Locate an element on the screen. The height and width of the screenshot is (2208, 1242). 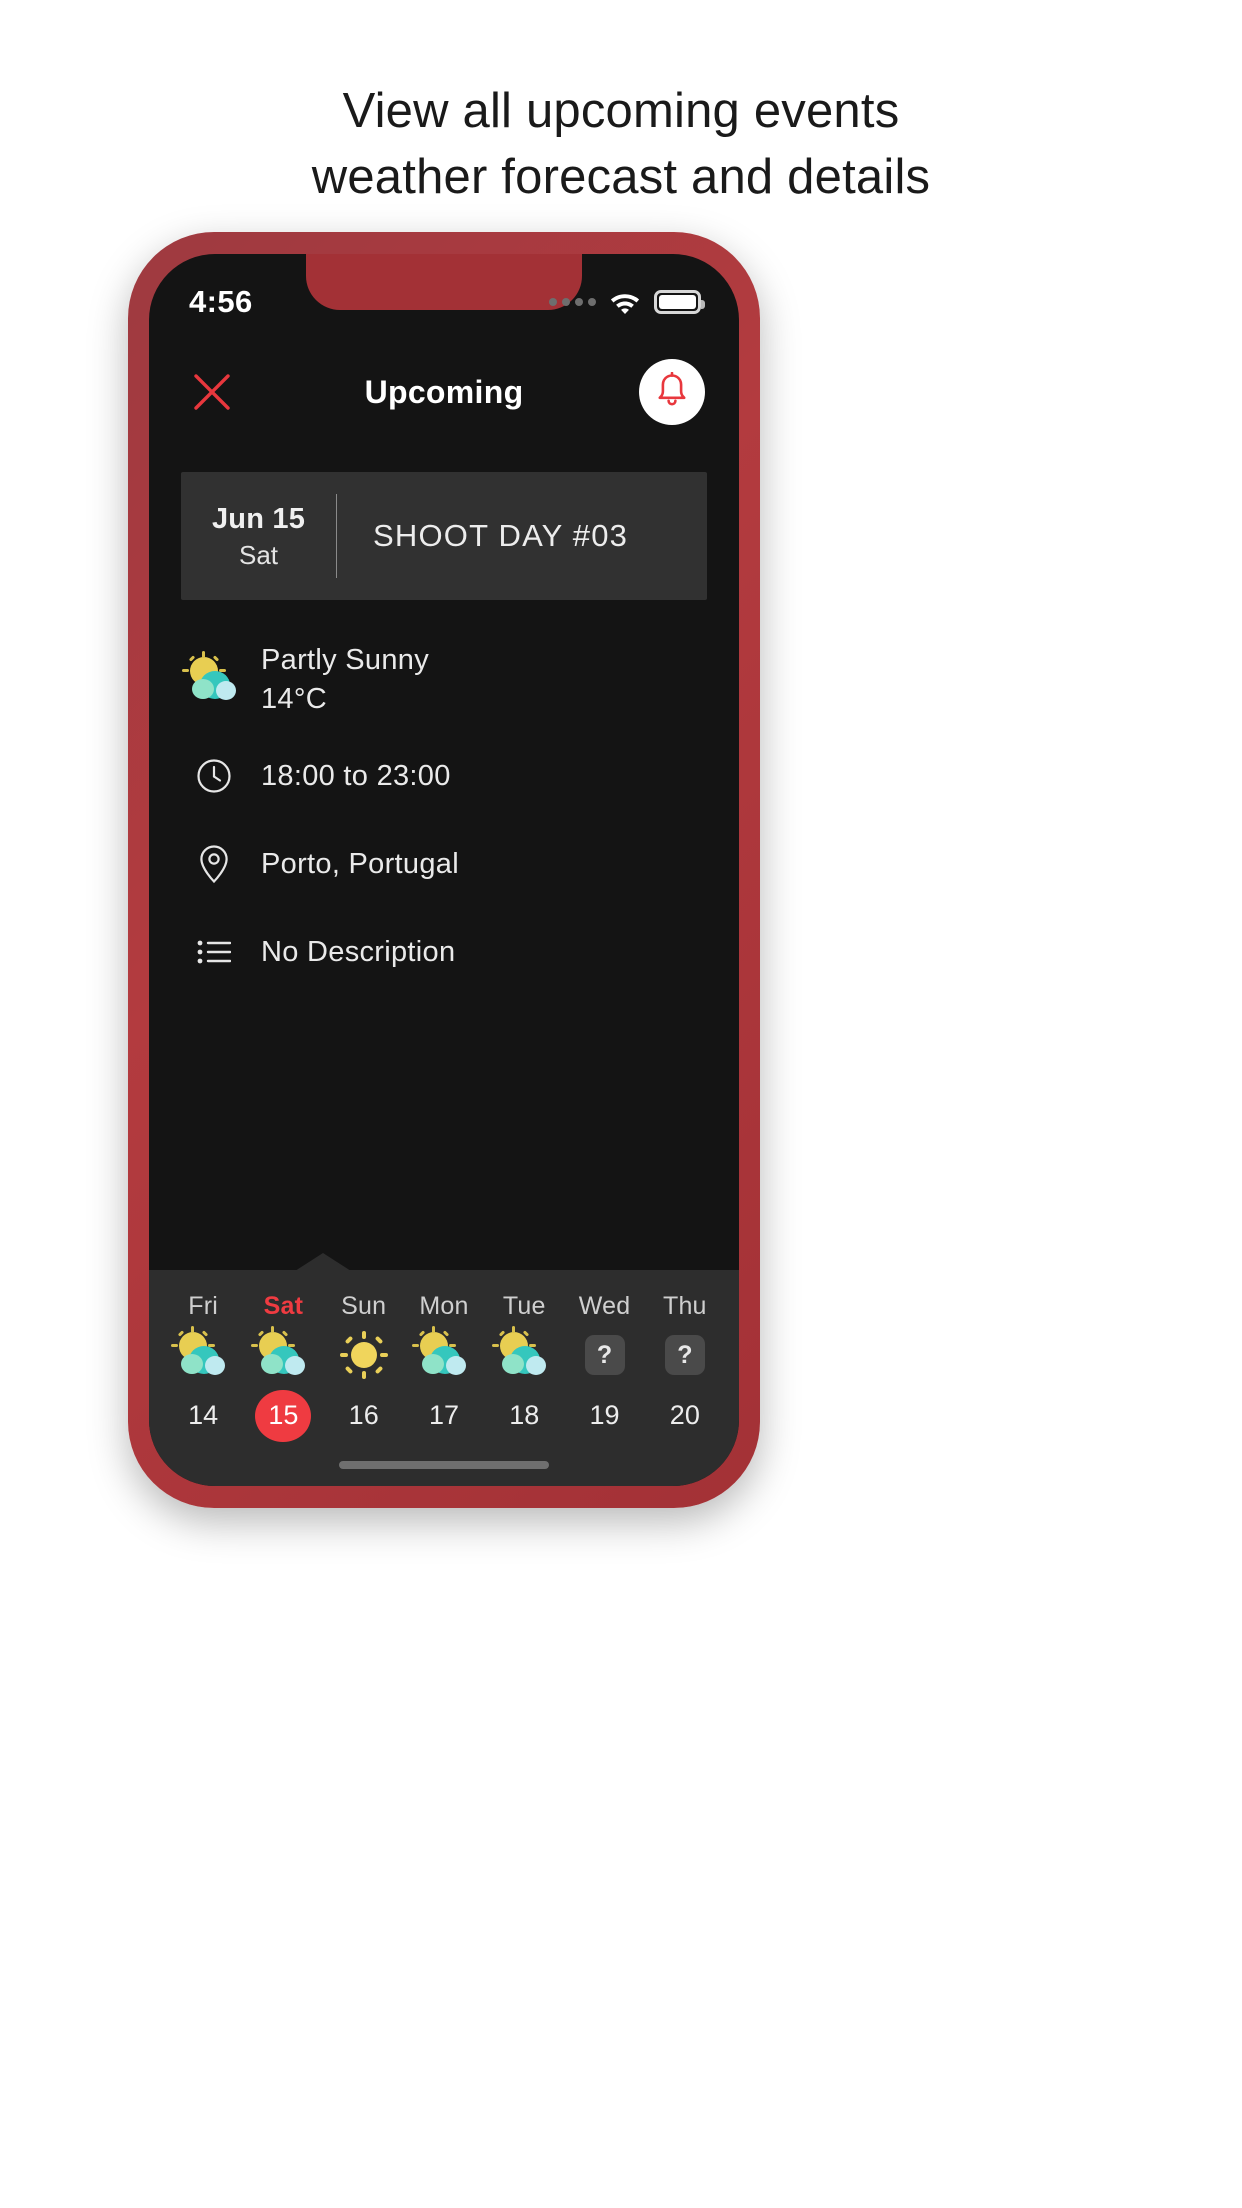
notifications-button is located at coordinates (672, 392).